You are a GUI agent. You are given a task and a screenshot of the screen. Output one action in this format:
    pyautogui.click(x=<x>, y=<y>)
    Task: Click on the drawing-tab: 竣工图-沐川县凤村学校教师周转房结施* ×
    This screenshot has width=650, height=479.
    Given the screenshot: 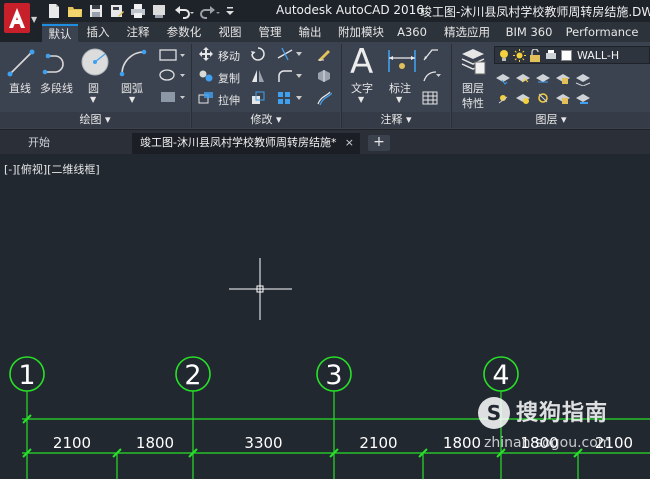 What is the action you would take?
    pyautogui.click(x=246, y=143)
    